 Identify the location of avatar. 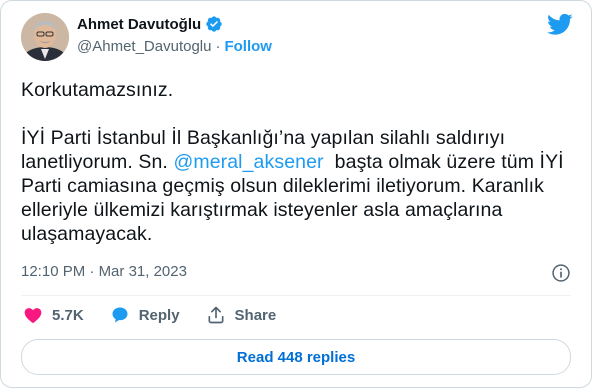
(45, 37).